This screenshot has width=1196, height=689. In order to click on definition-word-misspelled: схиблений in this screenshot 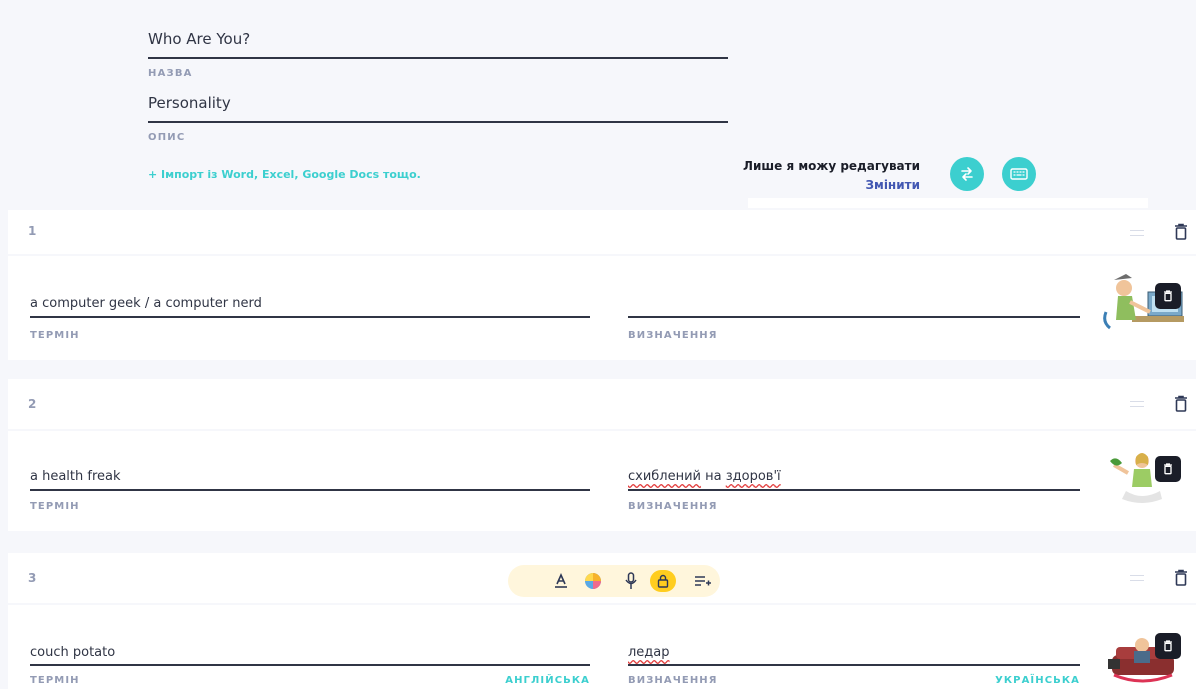, I will do `click(665, 476)`.